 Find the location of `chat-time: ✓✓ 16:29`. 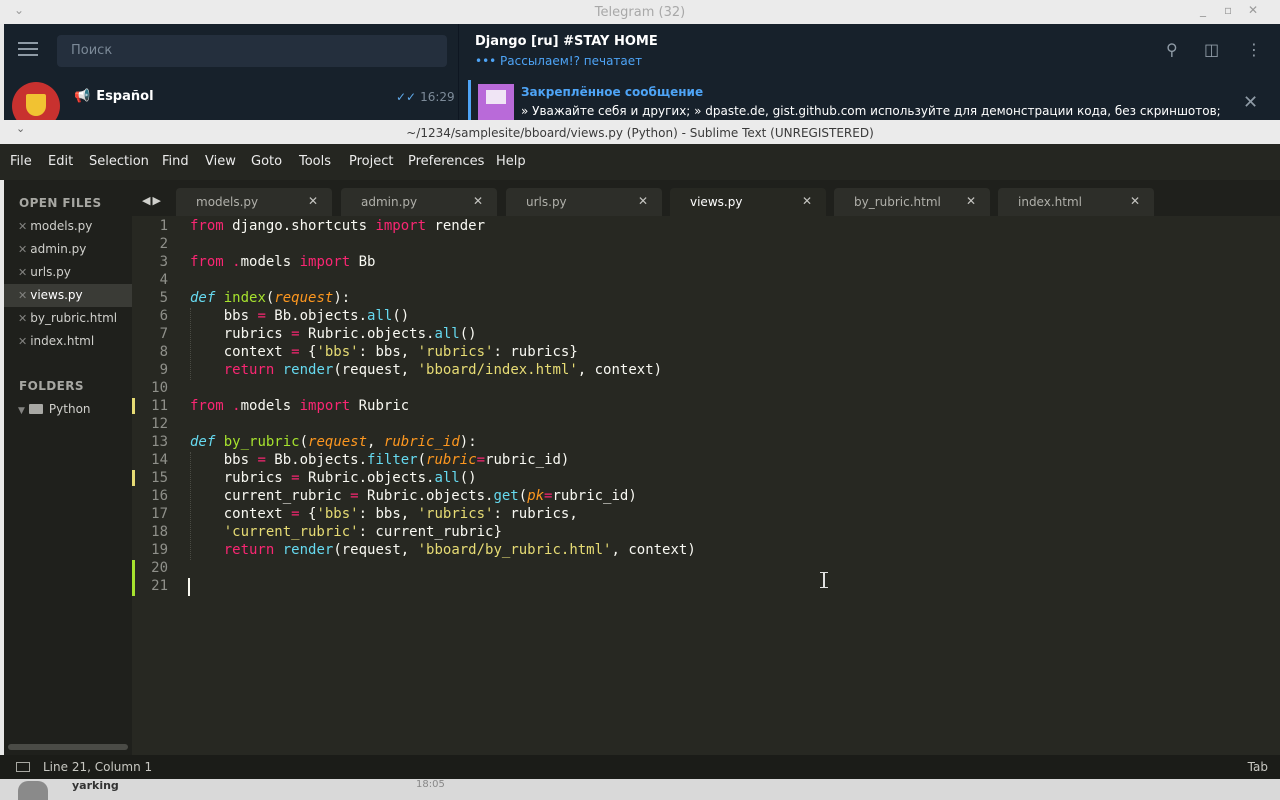

chat-time: ✓✓ 16:29 is located at coordinates (425, 97).